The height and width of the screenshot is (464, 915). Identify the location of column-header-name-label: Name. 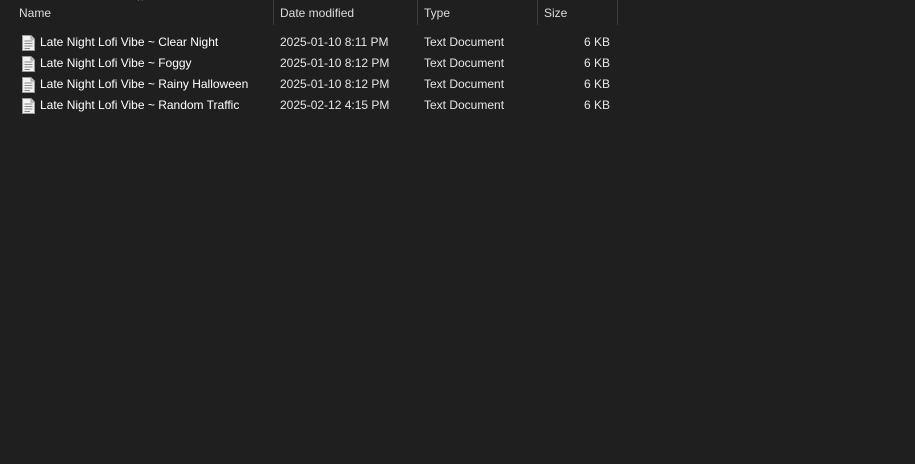
(35, 13).